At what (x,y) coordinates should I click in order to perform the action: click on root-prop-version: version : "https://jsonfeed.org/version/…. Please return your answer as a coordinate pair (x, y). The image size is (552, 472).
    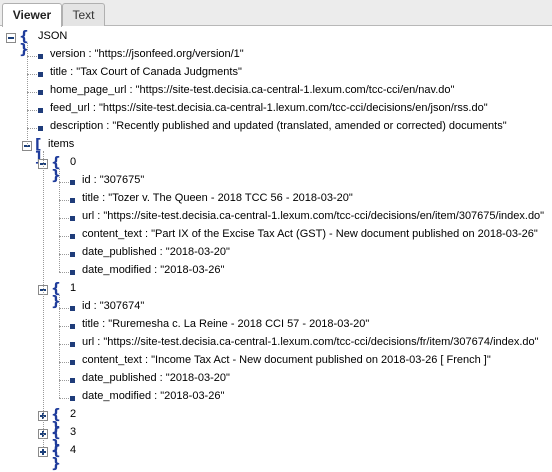
    Looking at the image, I should click on (147, 54).